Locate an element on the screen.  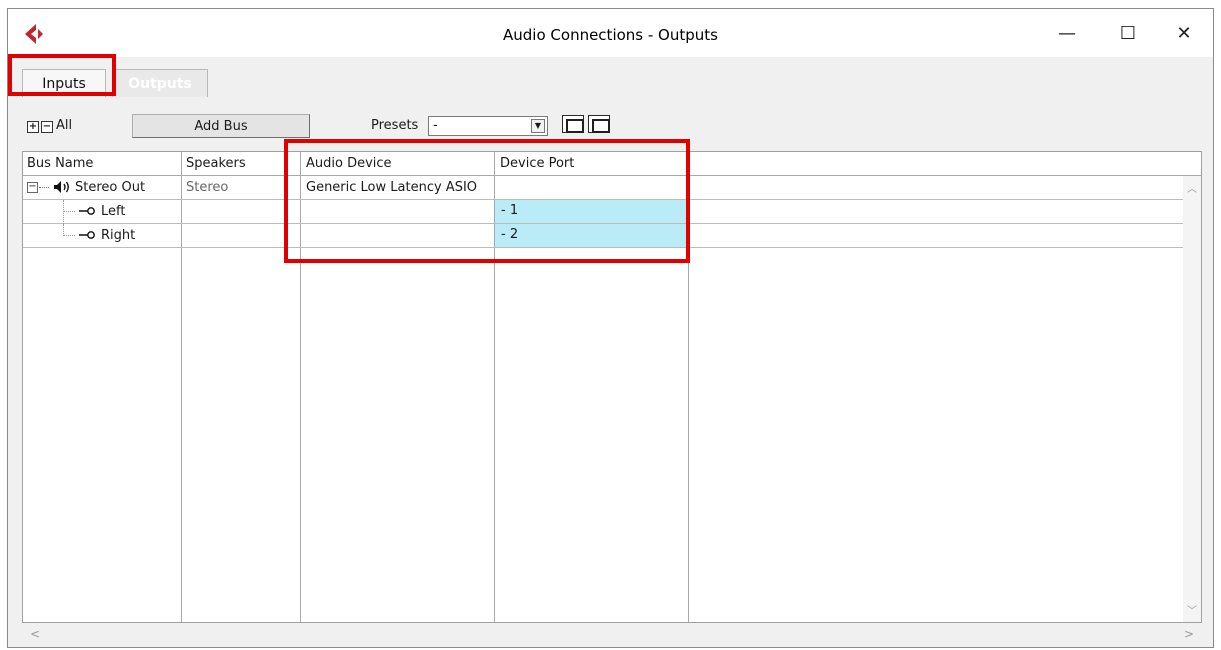
vertical-scrollbar: ︿ ﹀ is located at coordinates (1192, 399).